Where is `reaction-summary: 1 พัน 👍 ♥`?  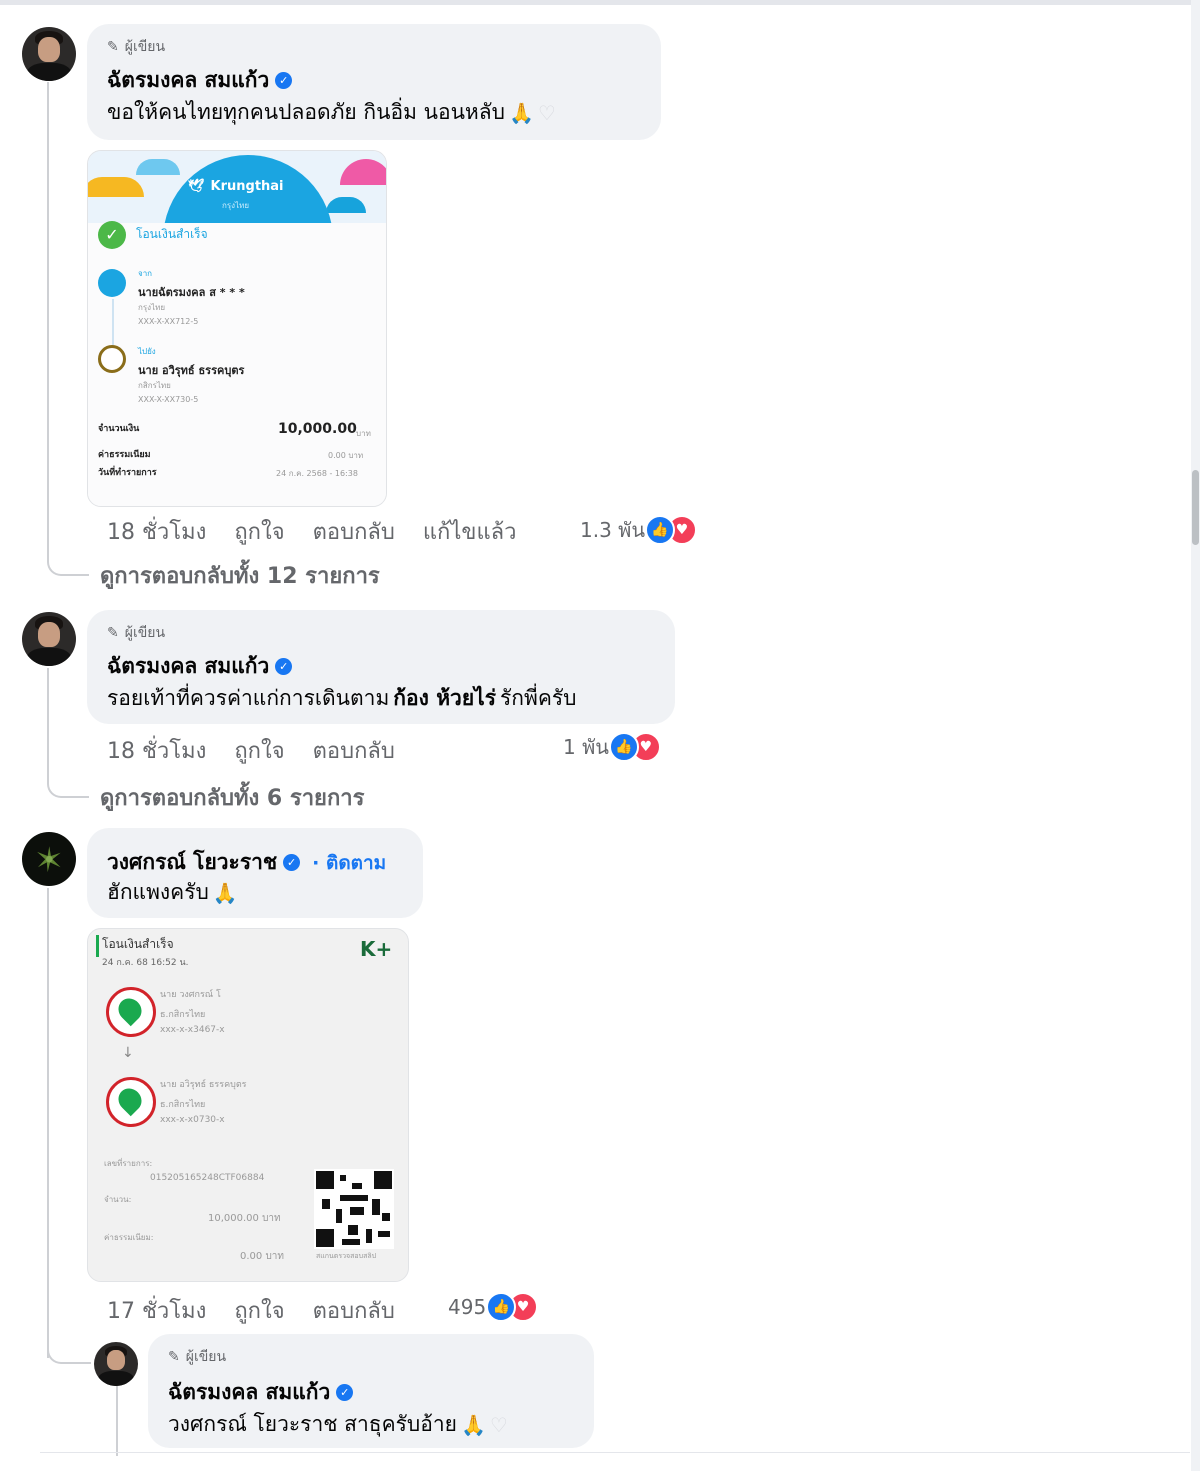
reaction-summary: 1 พัน 👍 ♥ is located at coordinates (612, 747).